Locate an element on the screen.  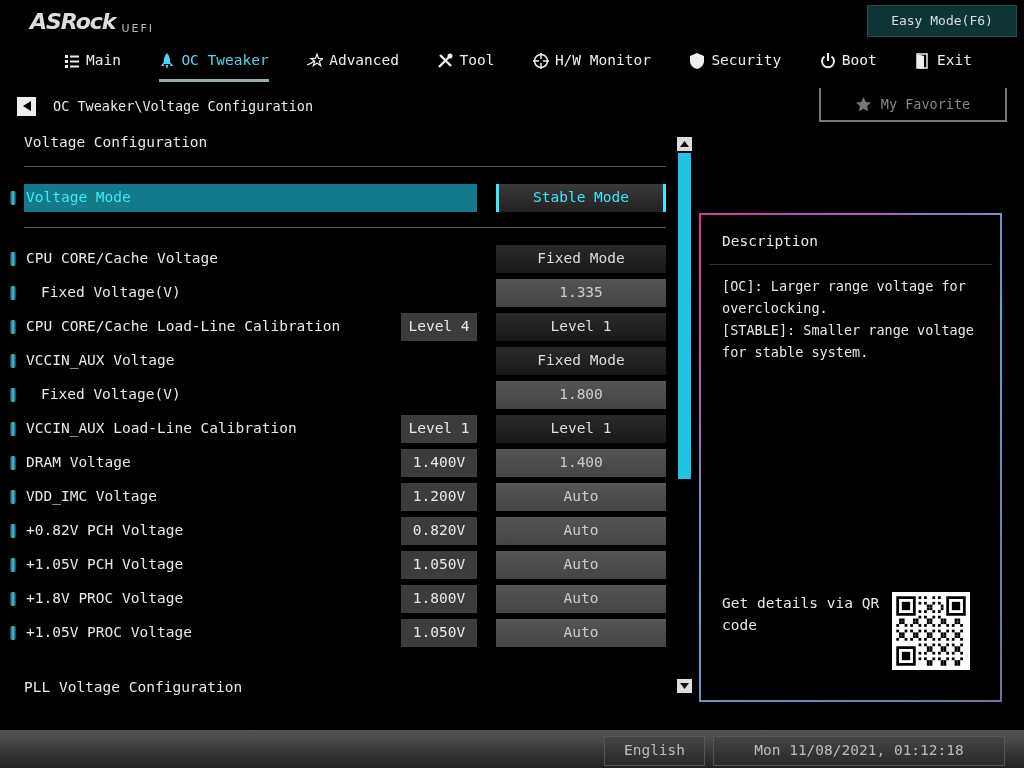
favorite-button: My Favorite is located at coordinates (913, 105).